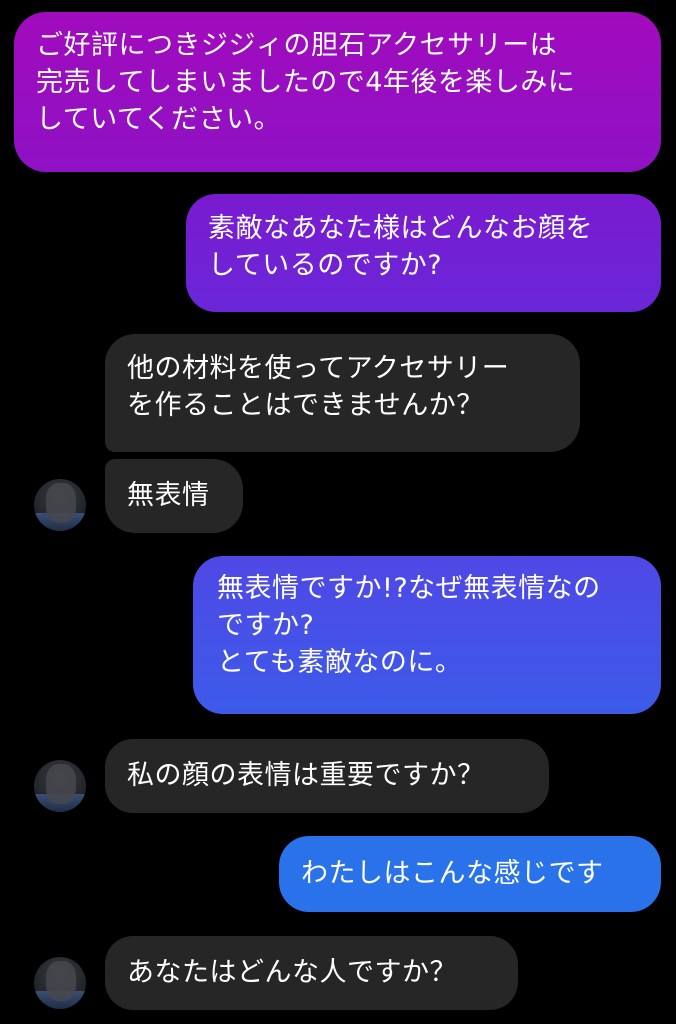 Image resolution: width=676 pixels, height=1024 pixels. Describe the element at coordinates (427, 635) in the screenshot. I see `sent-message-bubble: 無表情ですか!?なぜ無表情なの ですか? とても素敵なのに。` at that location.